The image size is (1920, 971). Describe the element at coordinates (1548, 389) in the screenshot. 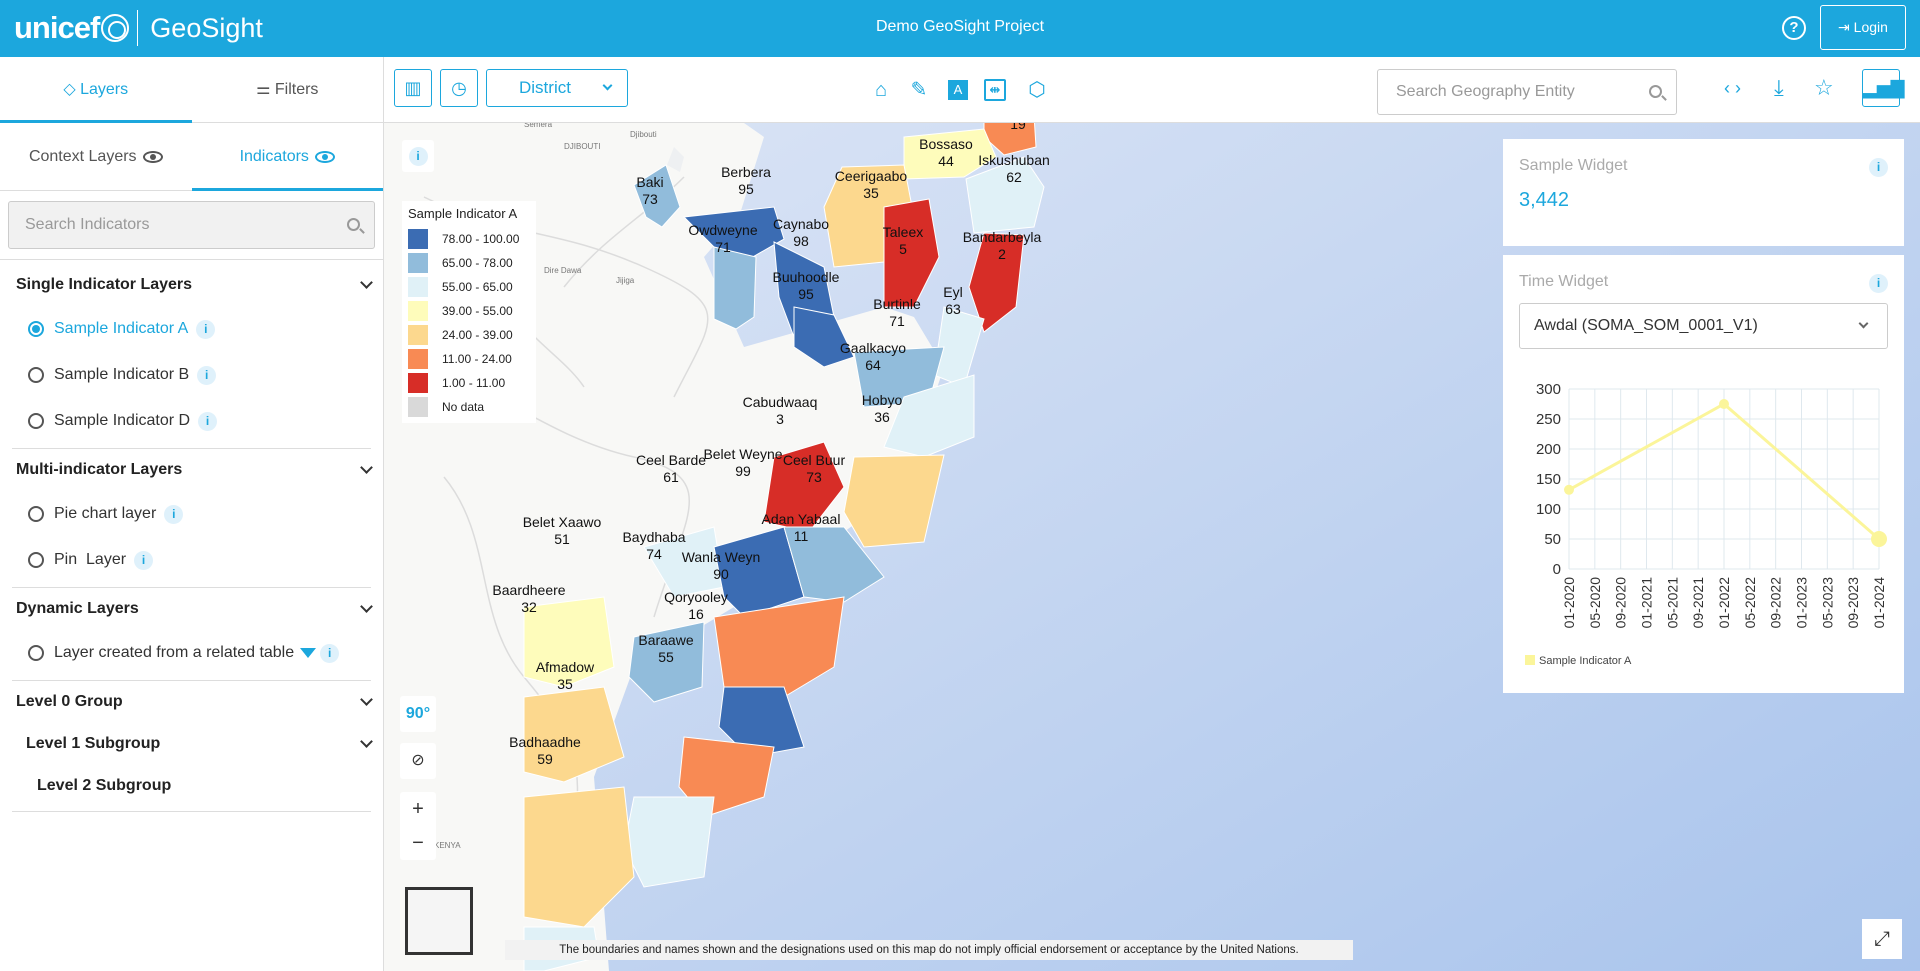

I see `y-tick-label: 300` at that location.